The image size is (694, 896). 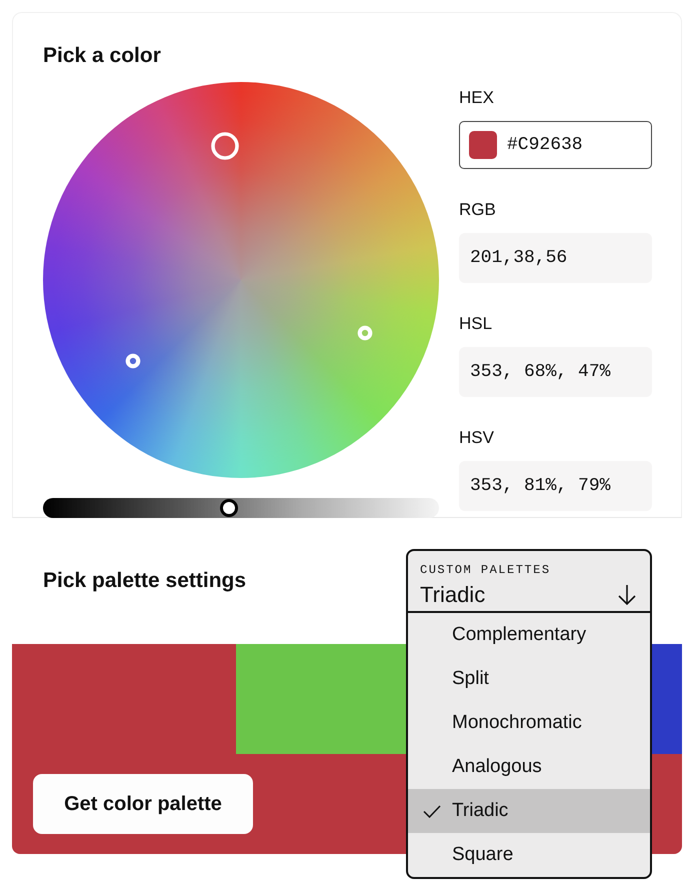 What do you see at coordinates (486, 570) in the screenshot?
I see `dropdown-label: CUSTOM PALETTES` at bounding box center [486, 570].